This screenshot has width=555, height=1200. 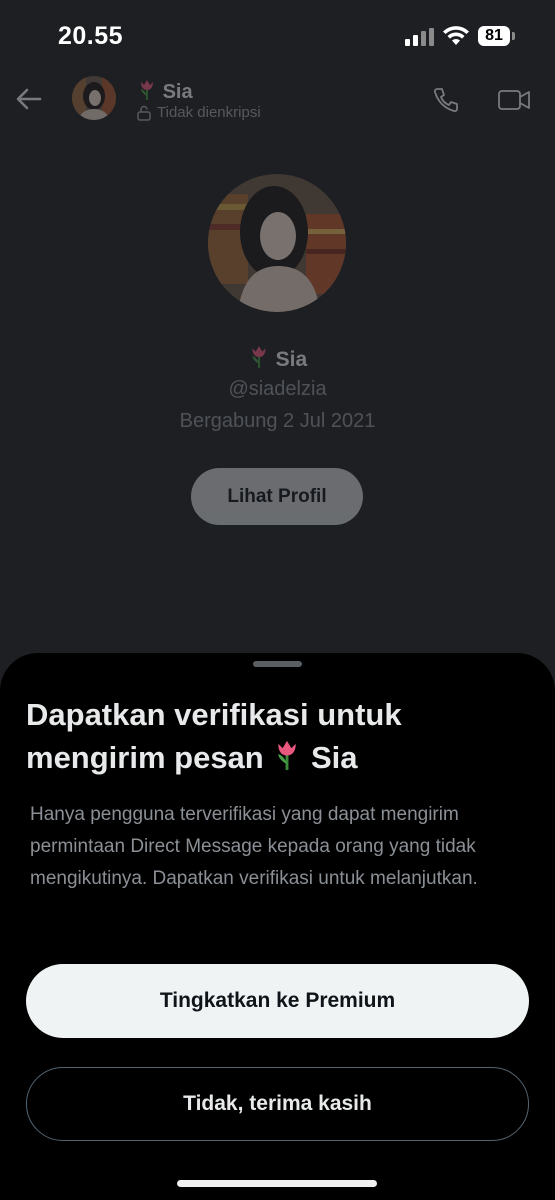 What do you see at coordinates (177, 92) in the screenshot?
I see `header-name-text: Sia` at bounding box center [177, 92].